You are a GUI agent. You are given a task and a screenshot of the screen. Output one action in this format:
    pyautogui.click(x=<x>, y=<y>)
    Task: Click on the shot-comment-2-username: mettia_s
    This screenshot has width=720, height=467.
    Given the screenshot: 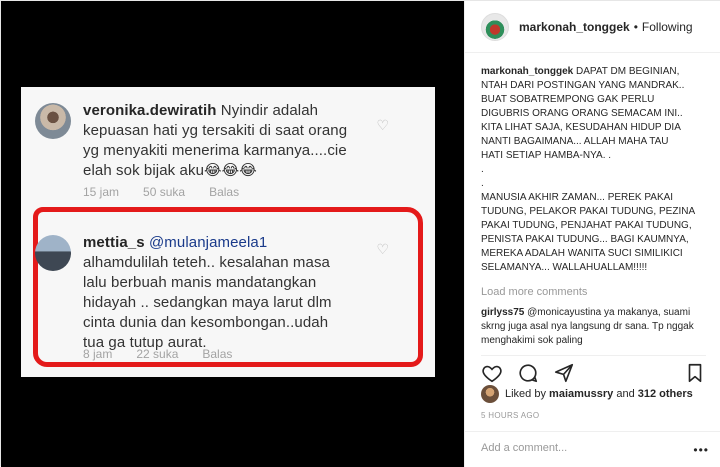 What is the action you would take?
    pyautogui.click(x=114, y=242)
    